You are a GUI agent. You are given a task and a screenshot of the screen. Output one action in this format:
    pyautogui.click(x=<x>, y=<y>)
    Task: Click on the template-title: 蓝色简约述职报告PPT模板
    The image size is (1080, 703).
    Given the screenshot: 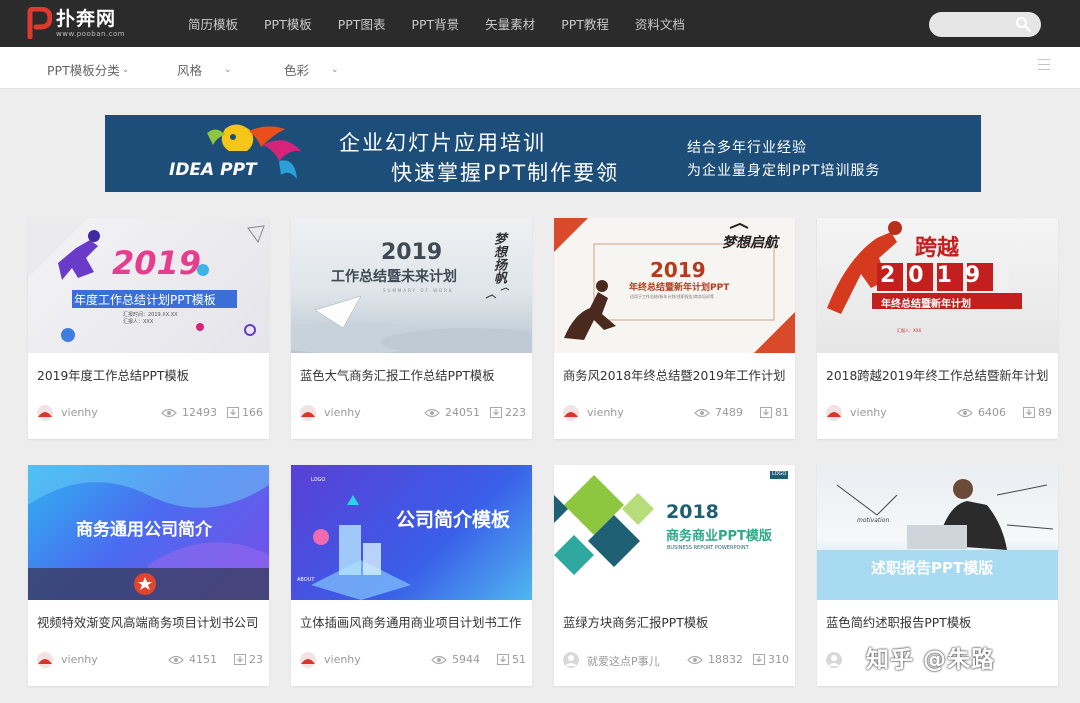 What is the action you would take?
    pyautogui.click(x=939, y=622)
    